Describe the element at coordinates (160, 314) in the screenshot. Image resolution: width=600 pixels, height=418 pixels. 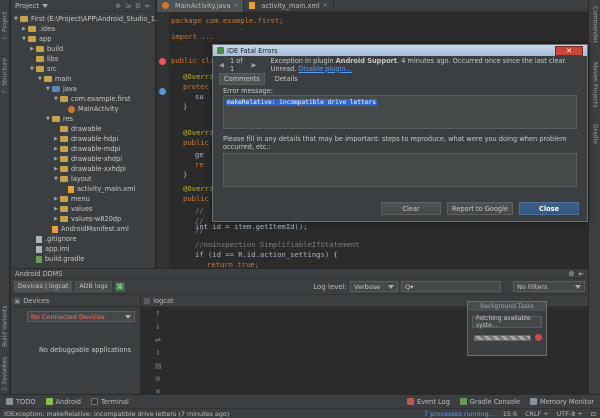
I see `arrow-up-icon: ↑` at that location.